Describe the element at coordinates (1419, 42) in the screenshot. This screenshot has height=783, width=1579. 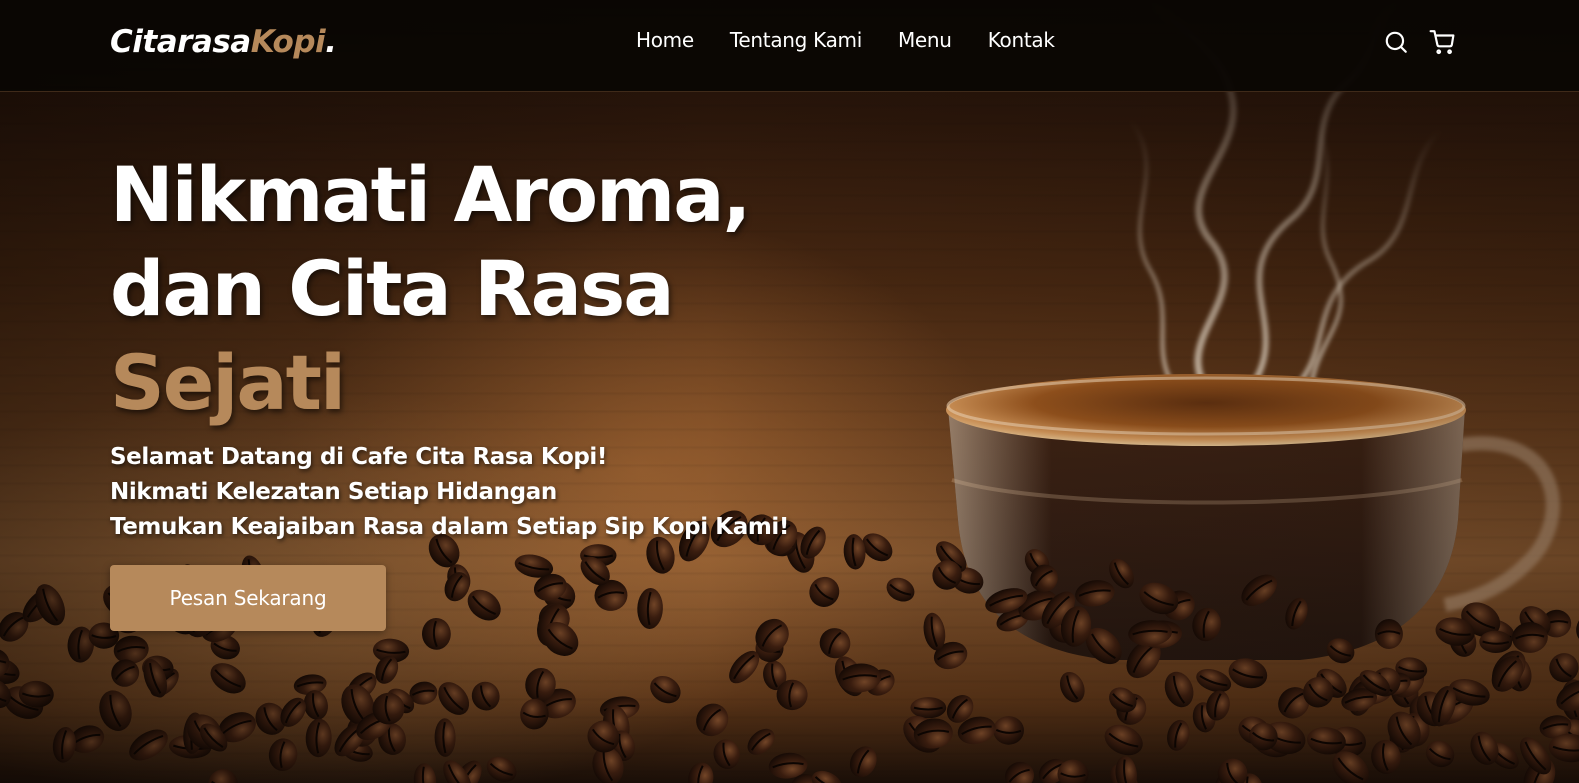
I see `nav-icons` at that location.